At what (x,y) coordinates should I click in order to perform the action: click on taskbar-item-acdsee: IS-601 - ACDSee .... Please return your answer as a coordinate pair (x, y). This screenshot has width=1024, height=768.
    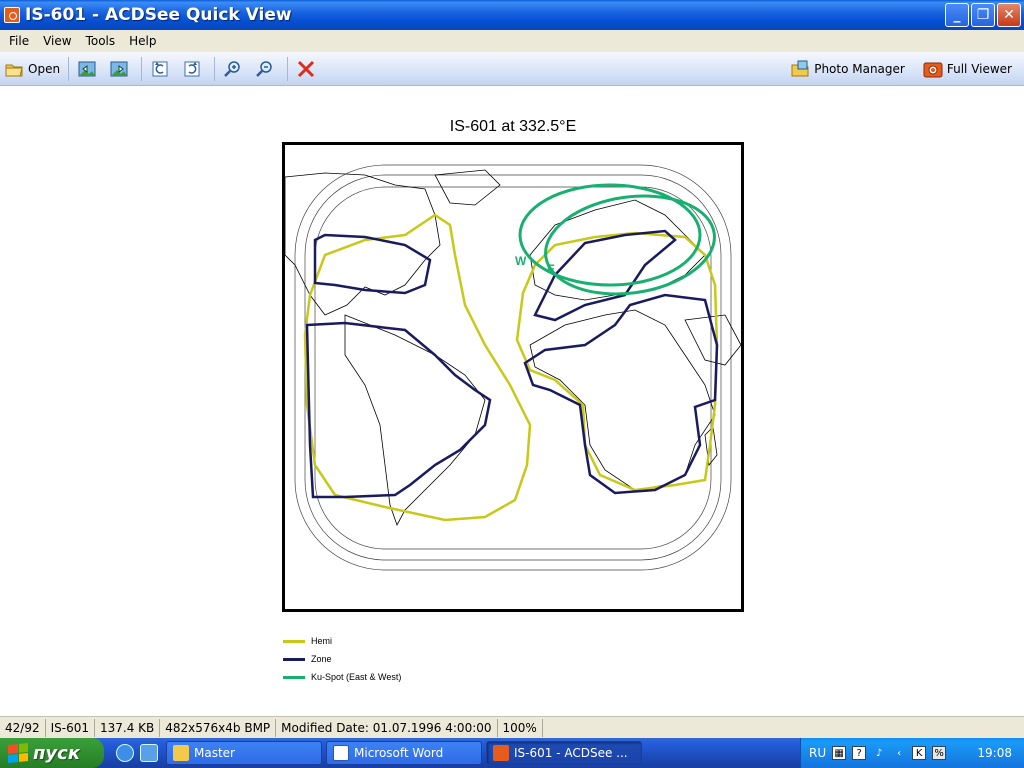
    Looking at the image, I should click on (564, 753).